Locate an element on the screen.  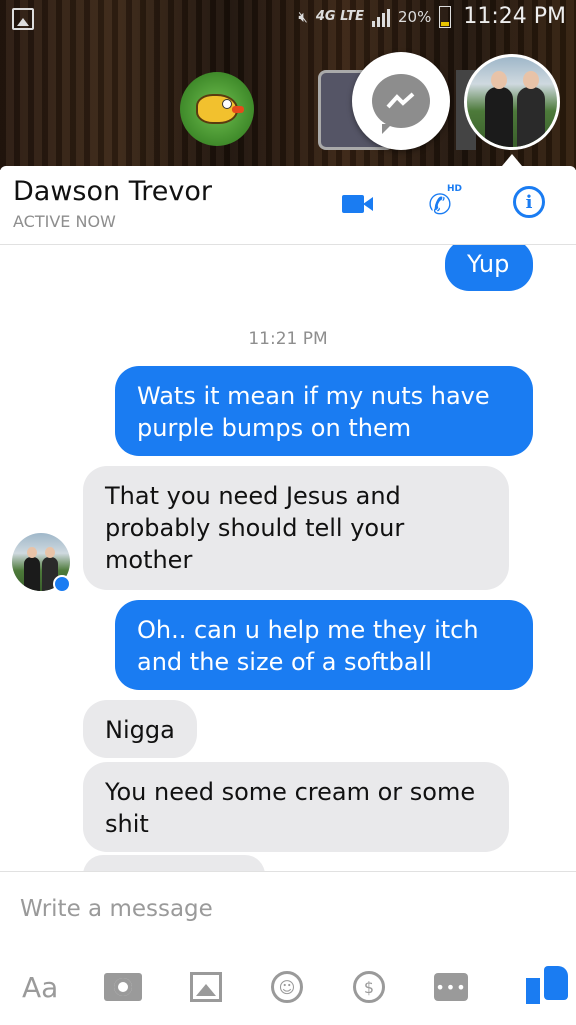
chat-head-flappy-bird is located at coordinates (217, 109).